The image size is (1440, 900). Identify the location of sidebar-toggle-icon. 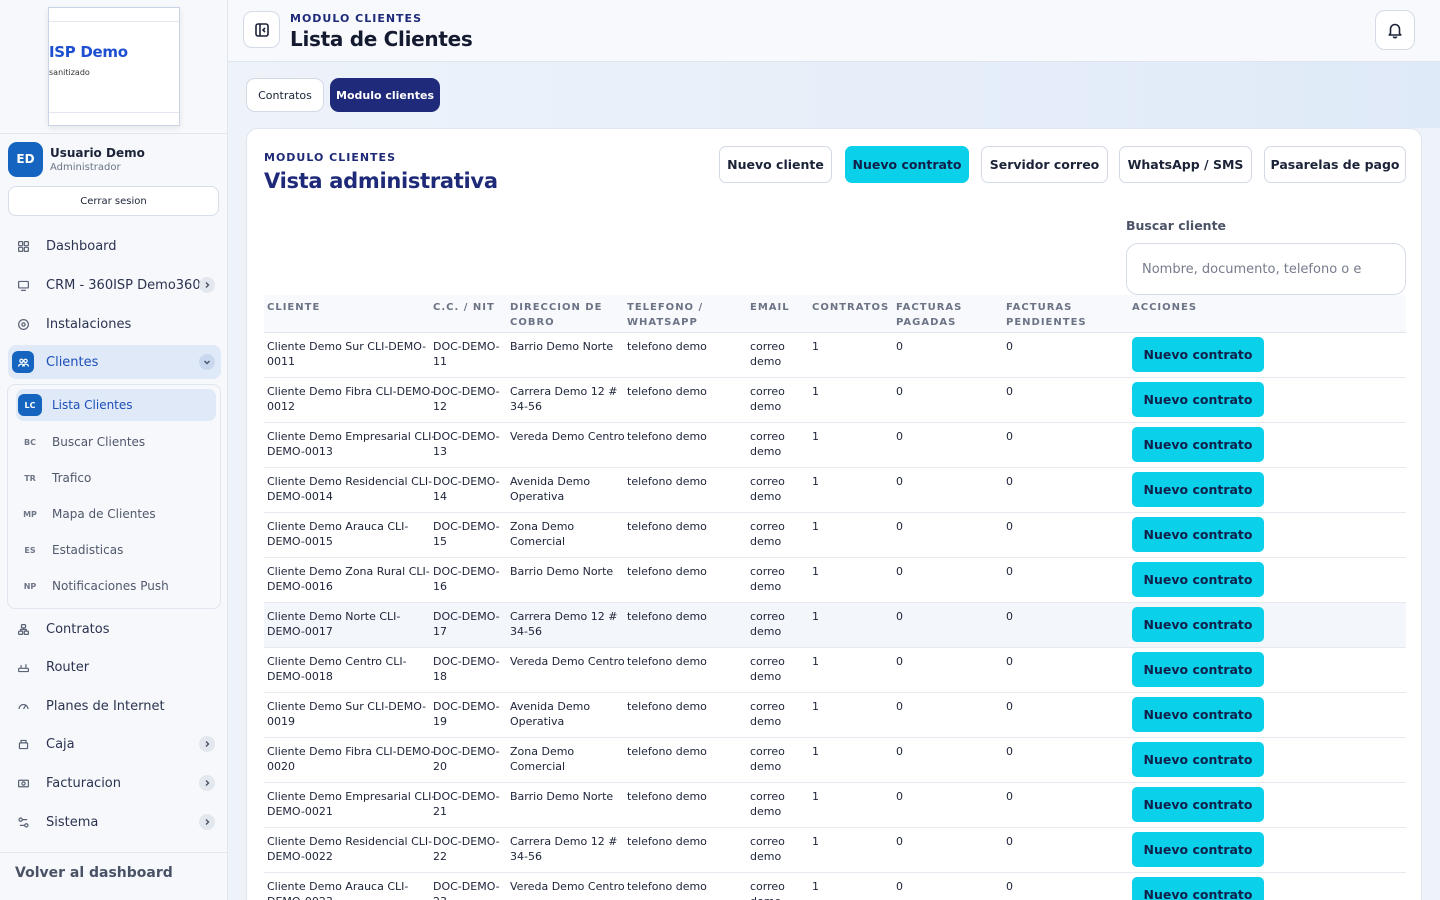
(261, 29).